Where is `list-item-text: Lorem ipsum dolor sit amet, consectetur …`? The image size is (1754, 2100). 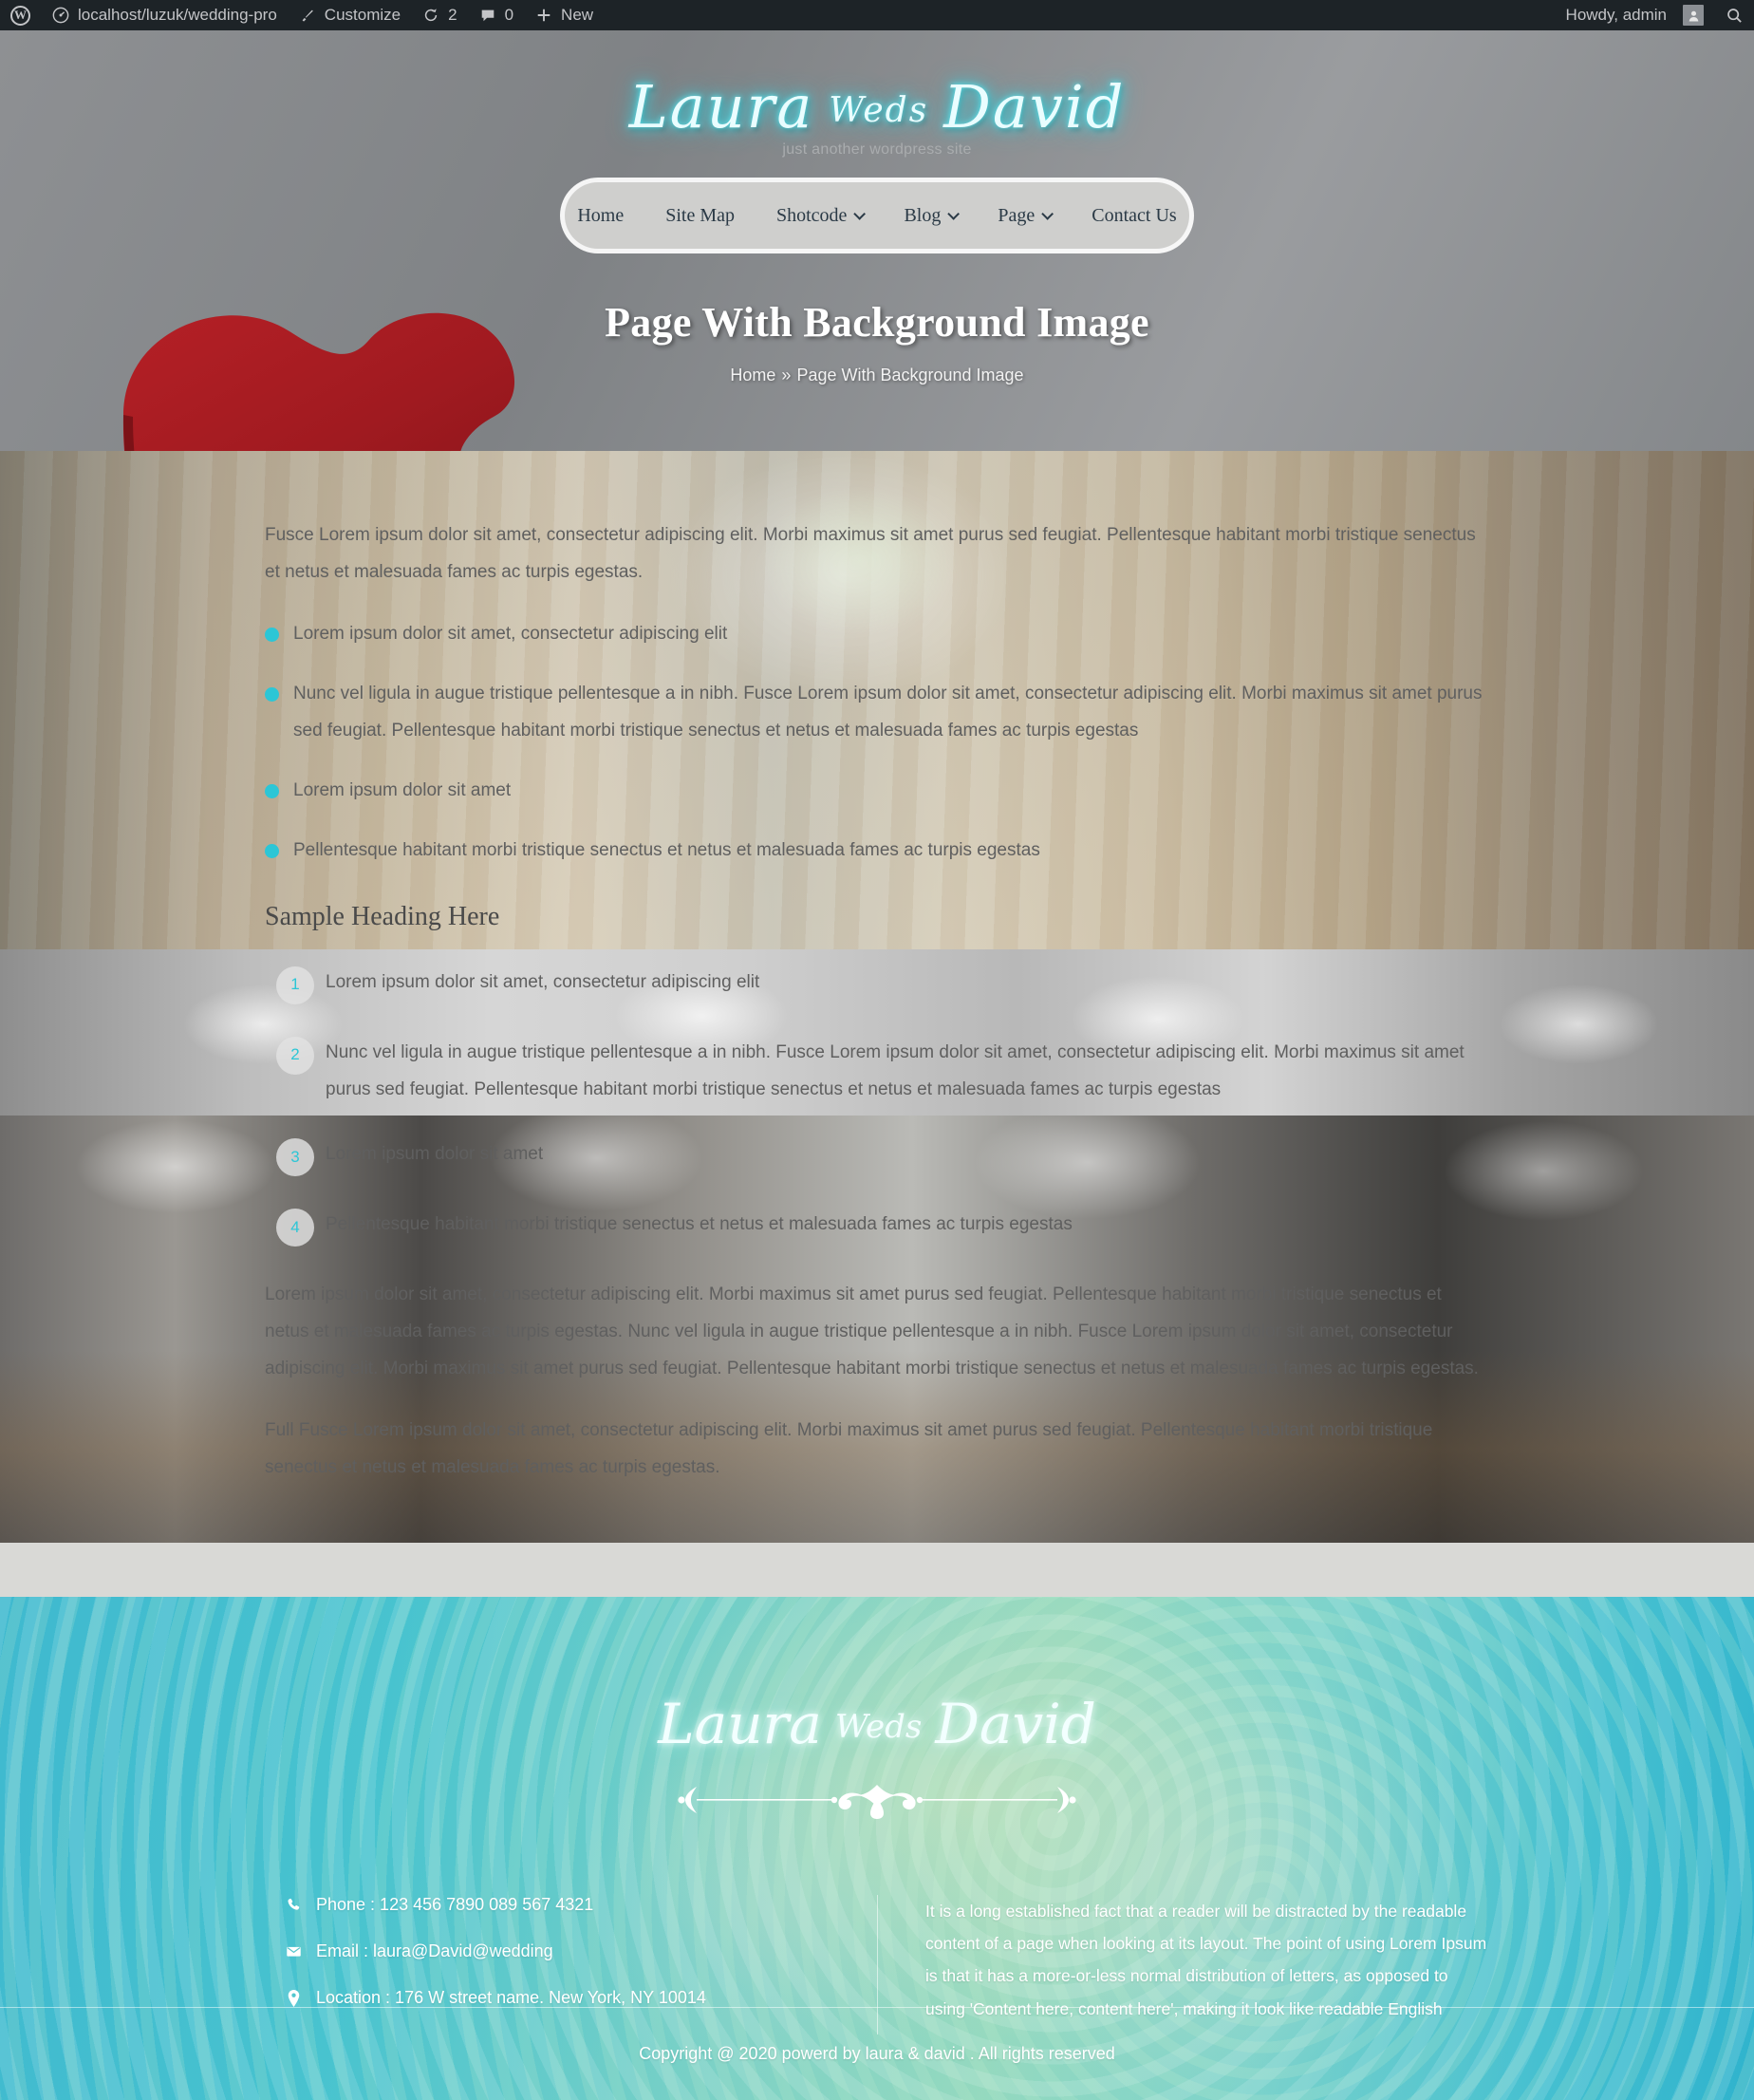
list-item-text: Lorem ipsum dolor sit amet, consectetur … is located at coordinates (543, 981).